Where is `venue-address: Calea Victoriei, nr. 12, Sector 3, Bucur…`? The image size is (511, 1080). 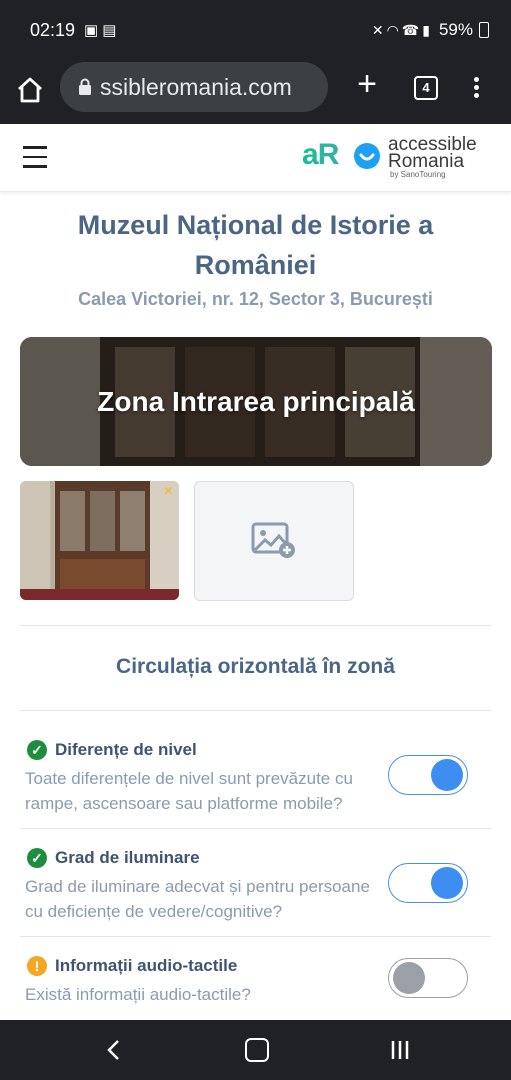
venue-address: Calea Victoriei, nr. 12, Sector 3, Bucur… is located at coordinates (255, 299).